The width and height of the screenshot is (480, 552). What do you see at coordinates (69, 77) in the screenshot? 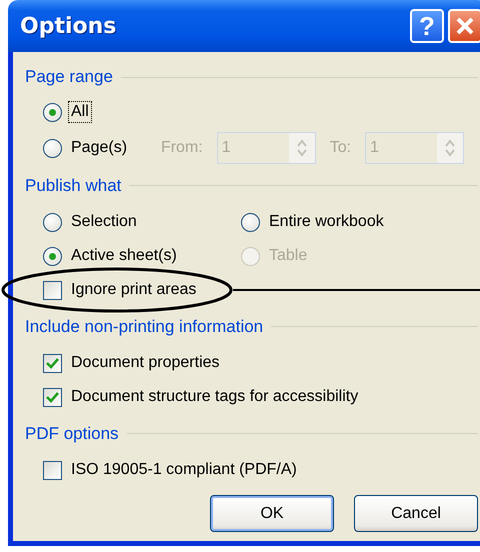
I see `section-title: Page range` at bounding box center [69, 77].